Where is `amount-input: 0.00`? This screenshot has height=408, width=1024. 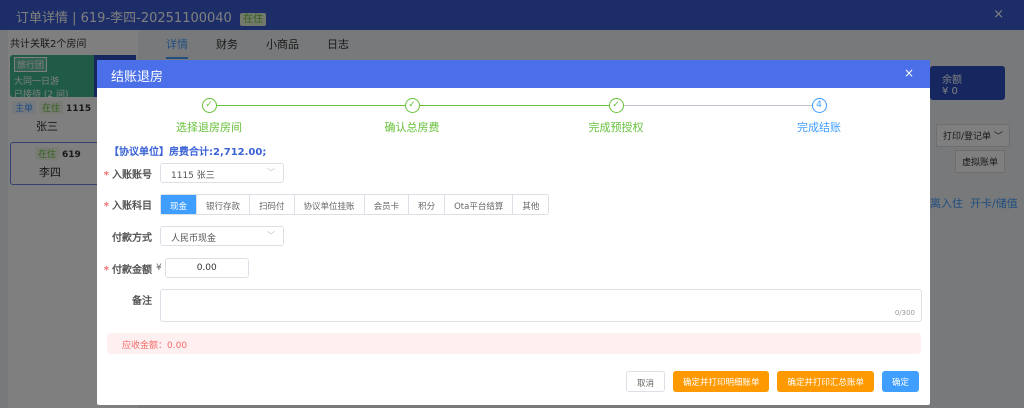 amount-input: 0.00 is located at coordinates (206, 268).